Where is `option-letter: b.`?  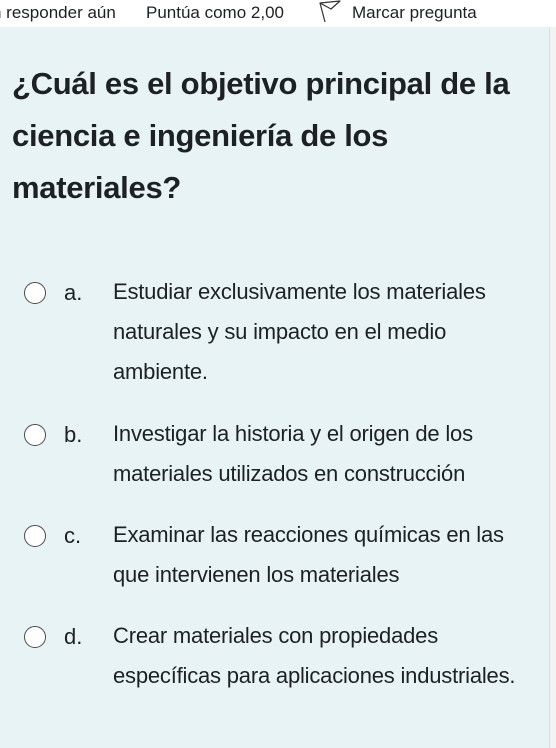
option-letter: b. is located at coordinates (73, 434).